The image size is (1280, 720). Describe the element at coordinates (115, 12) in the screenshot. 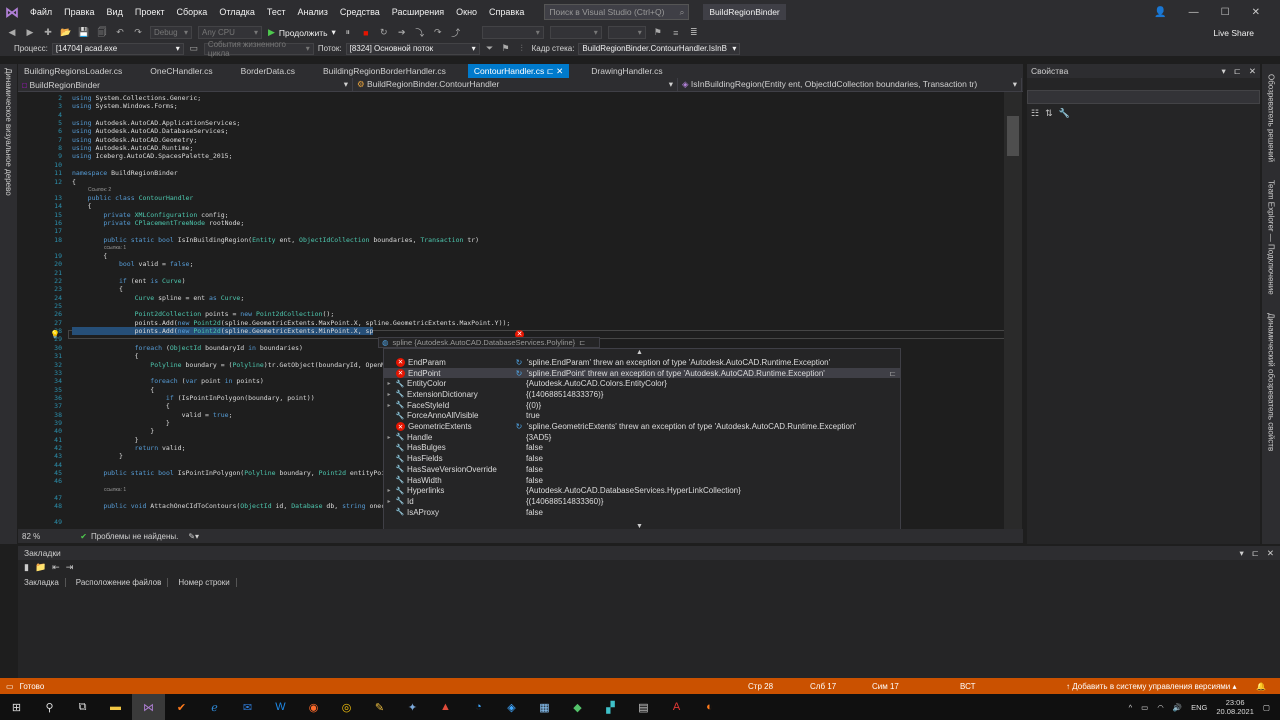

I see `menu-item: Вид` at that location.